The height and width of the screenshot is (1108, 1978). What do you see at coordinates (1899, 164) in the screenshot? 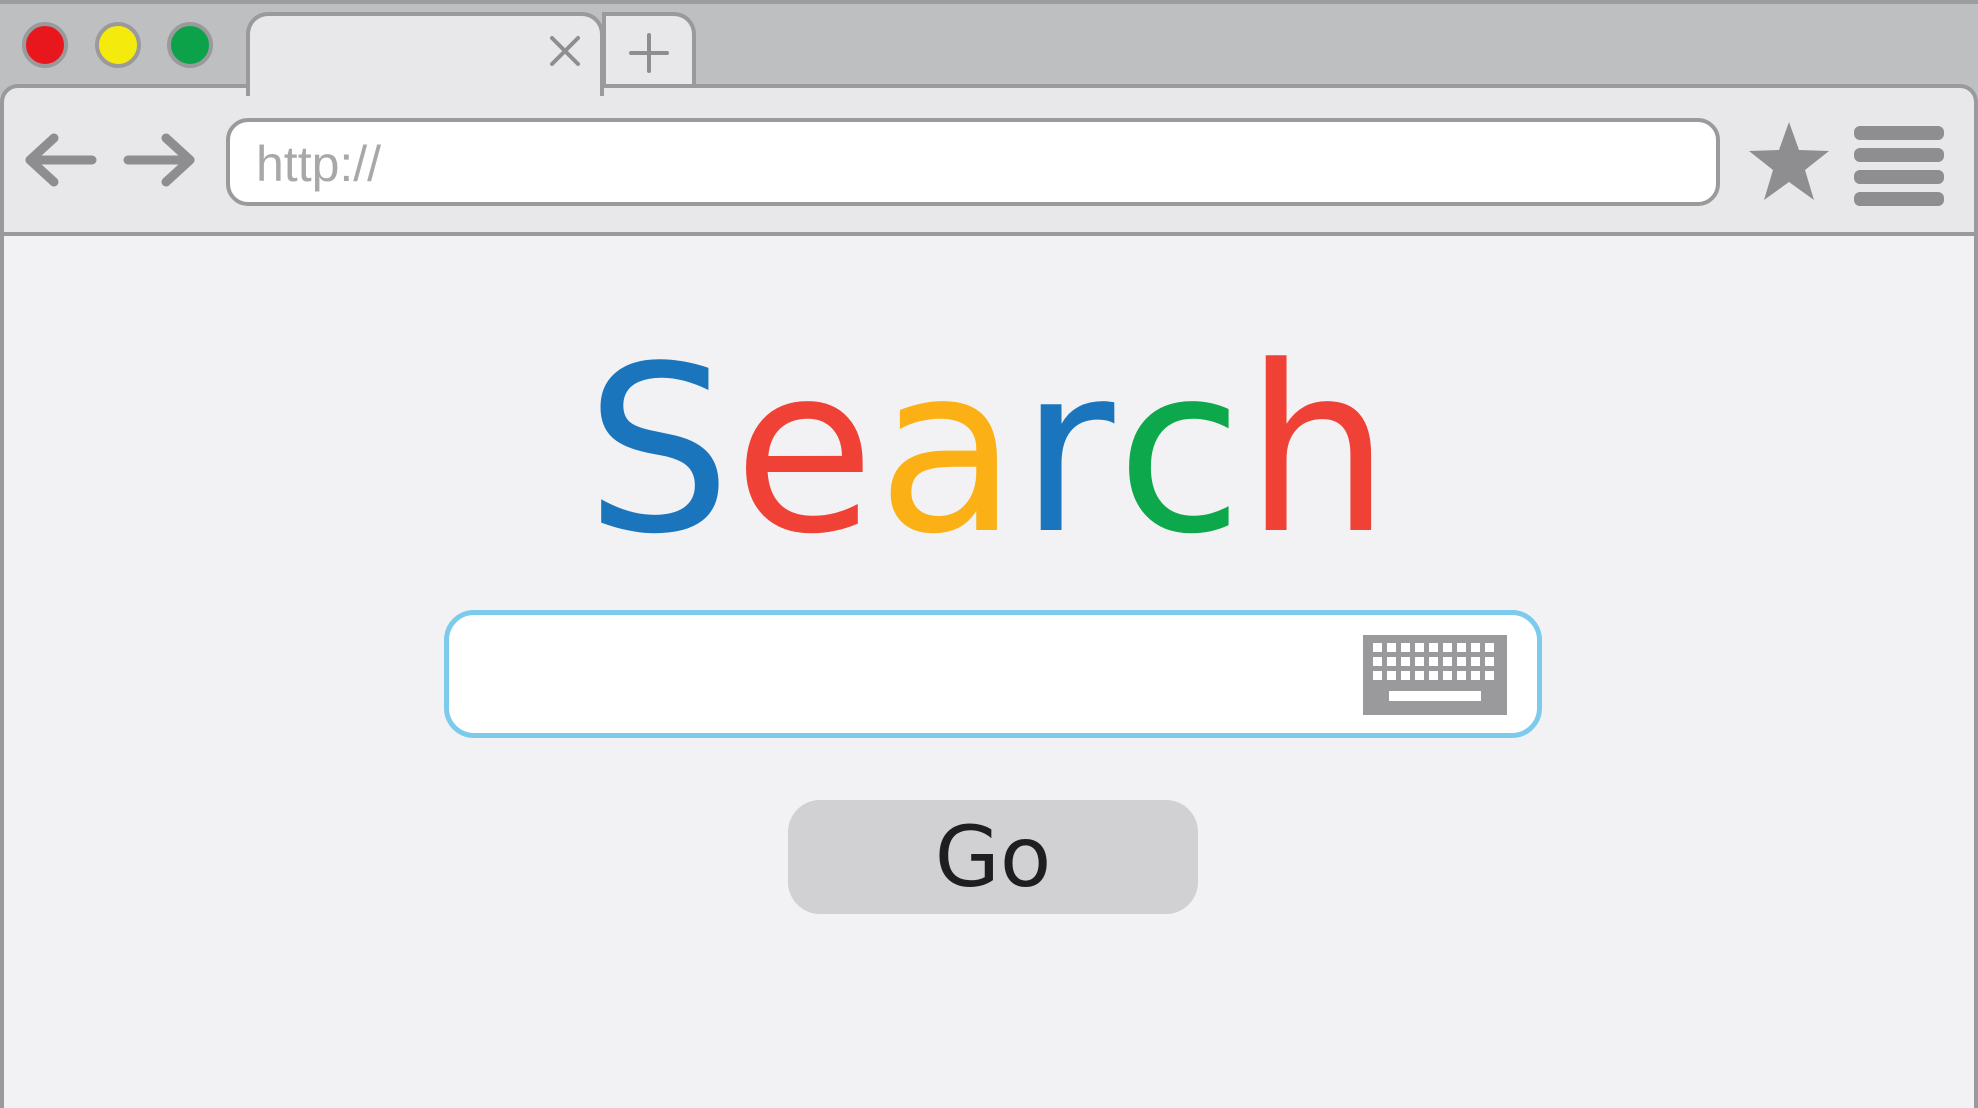
I see `hamburger-menu-icon` at bounding box center [1899, 164].